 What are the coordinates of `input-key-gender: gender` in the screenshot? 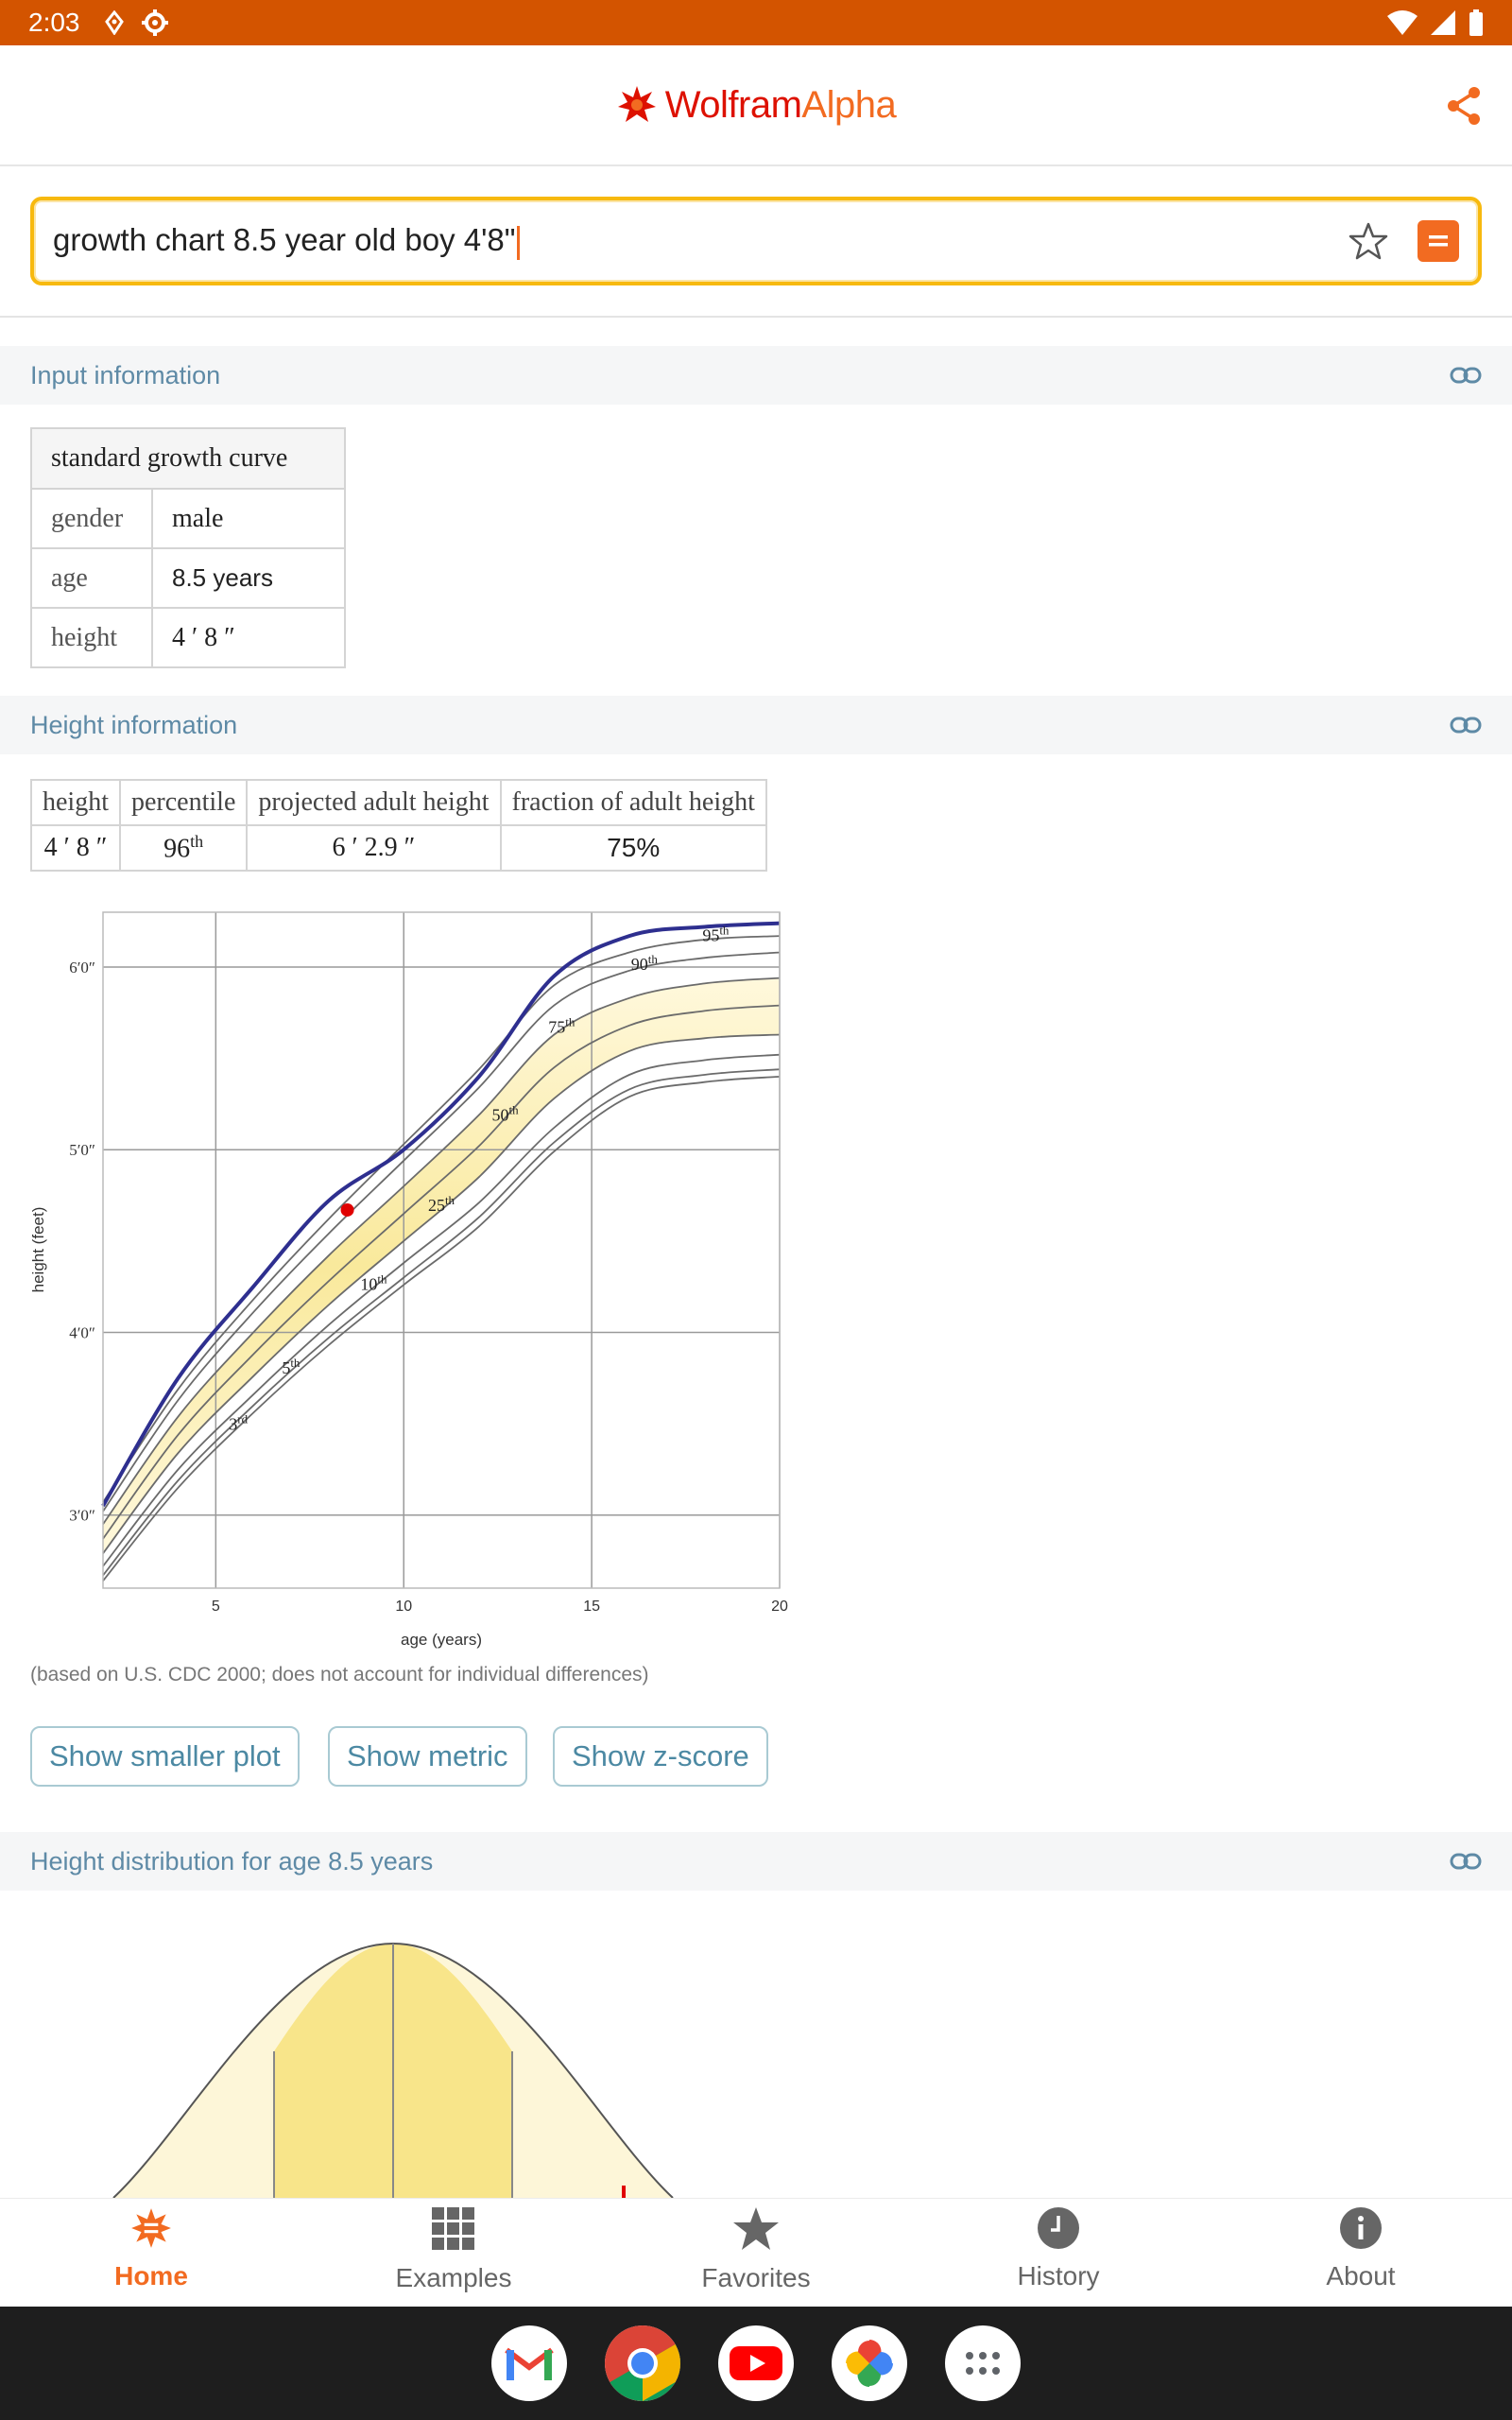 It's located at (91, 518).